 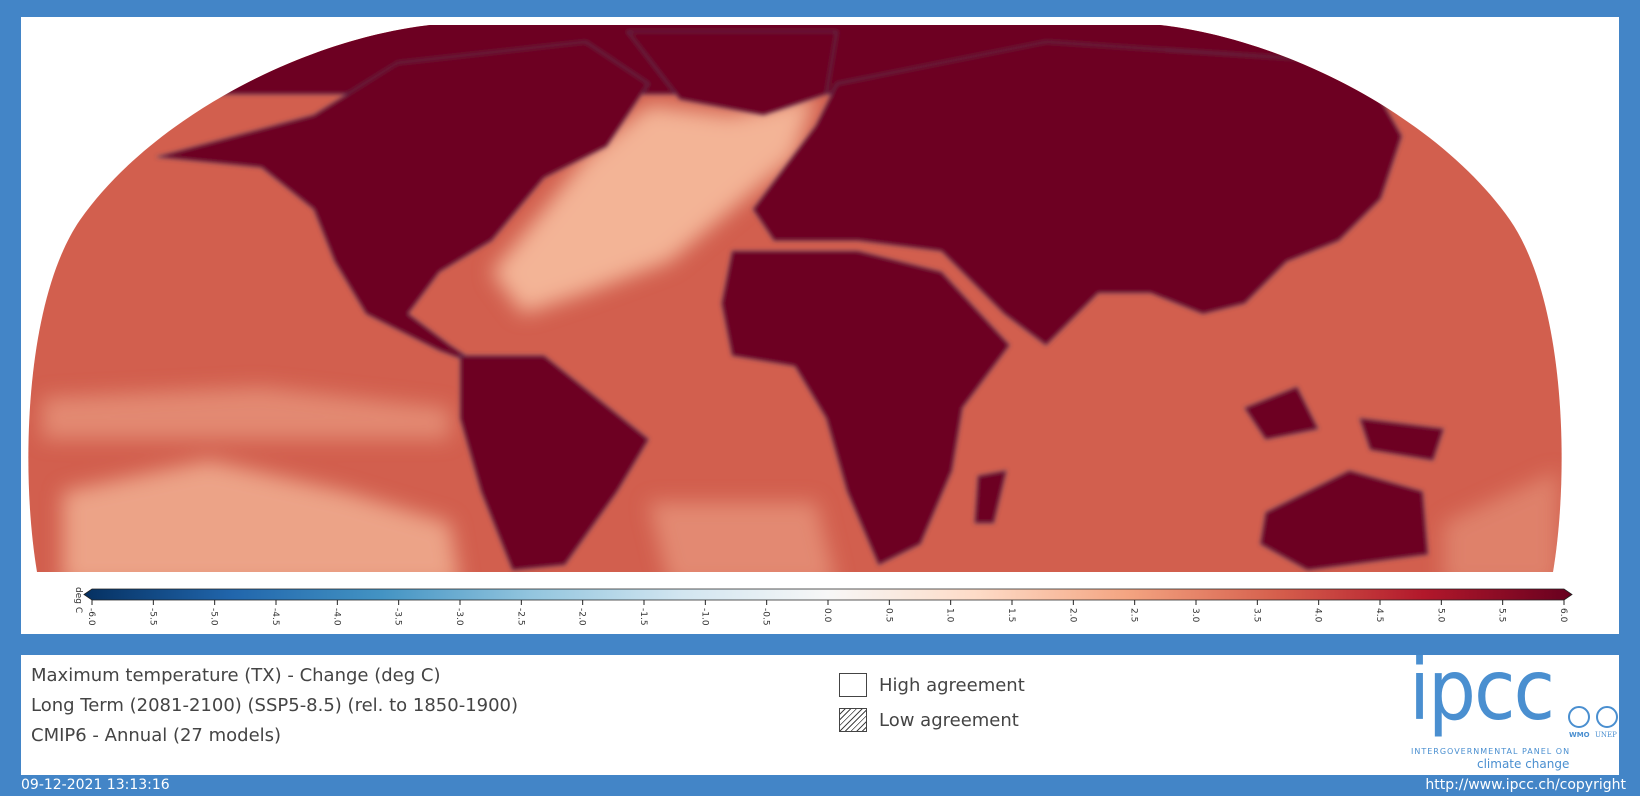 I want to click on legend-high-agreement: High agreement, so click(x=932, y=685).